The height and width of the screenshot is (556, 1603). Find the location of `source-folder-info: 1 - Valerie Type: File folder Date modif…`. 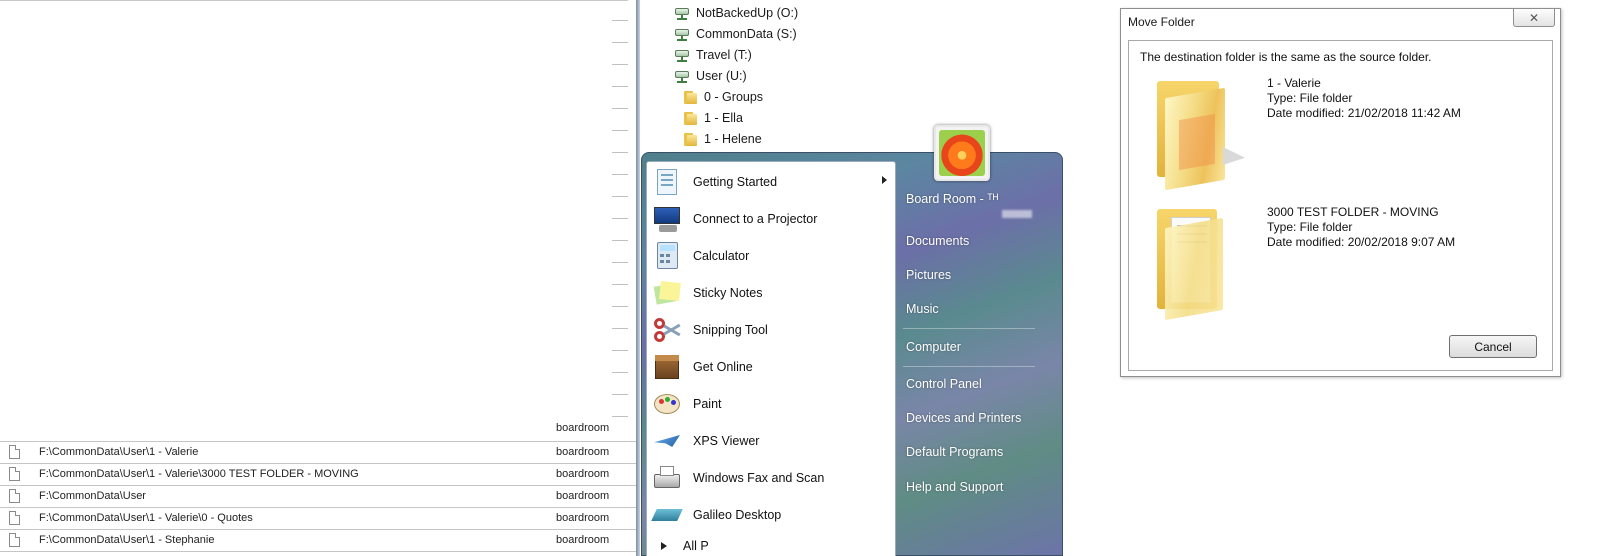

source-folder-info: 1 - Valerie Type: File folder Date modif… is located at coordinates (1364, 98).